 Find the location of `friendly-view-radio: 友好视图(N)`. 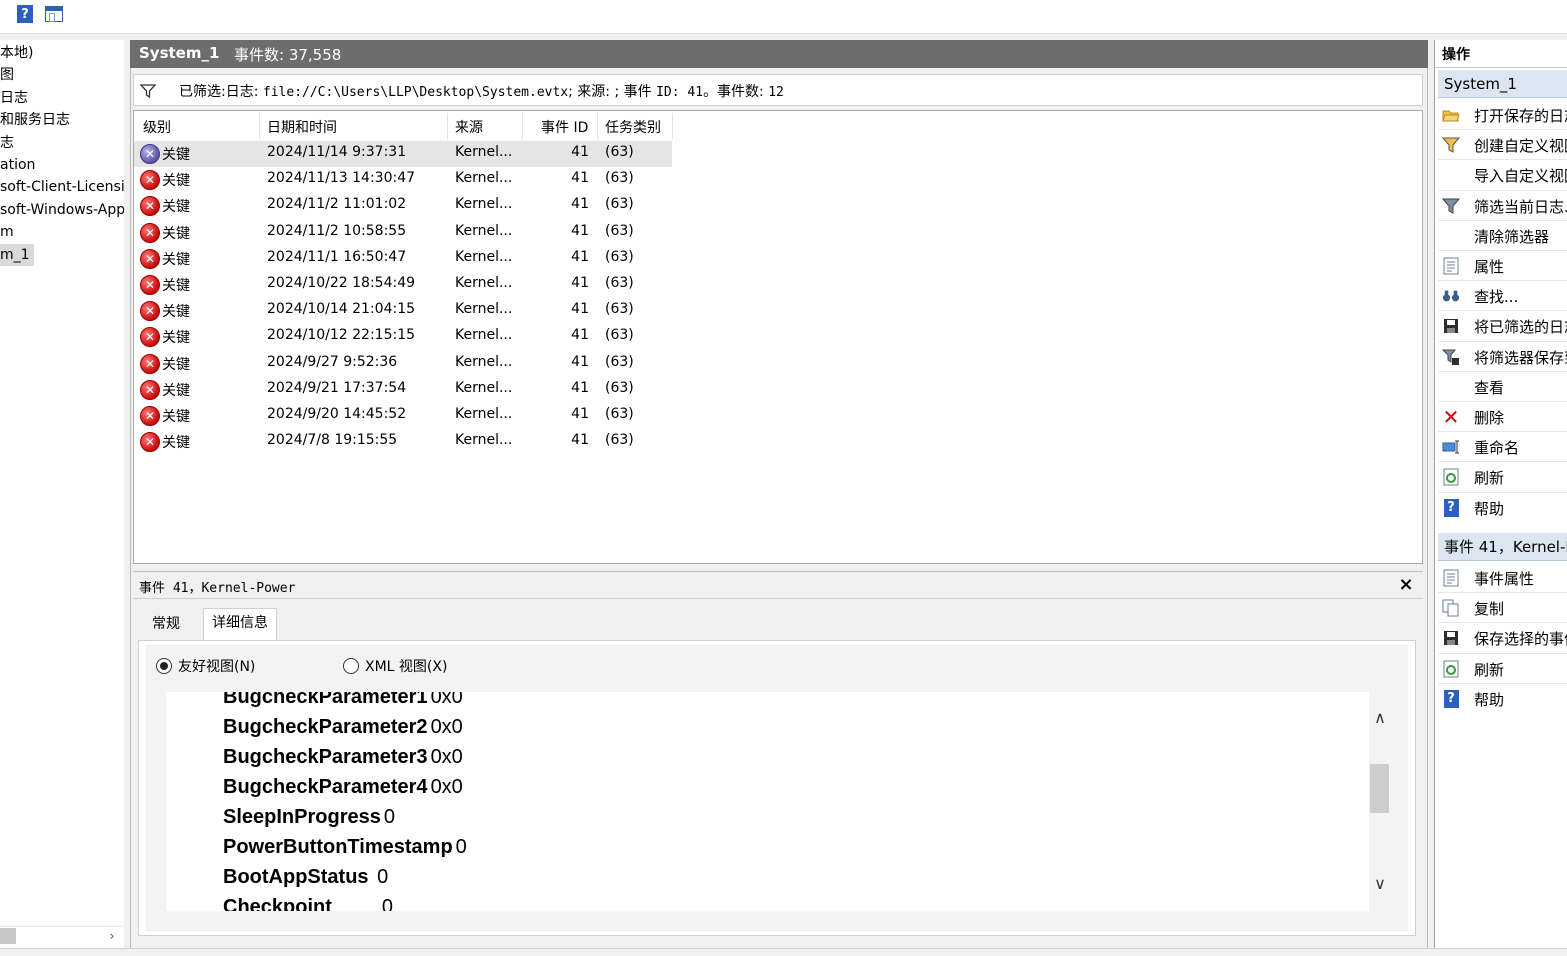

friendly-view-radio: 友好视图(N) is located at coordinates (205, 666).